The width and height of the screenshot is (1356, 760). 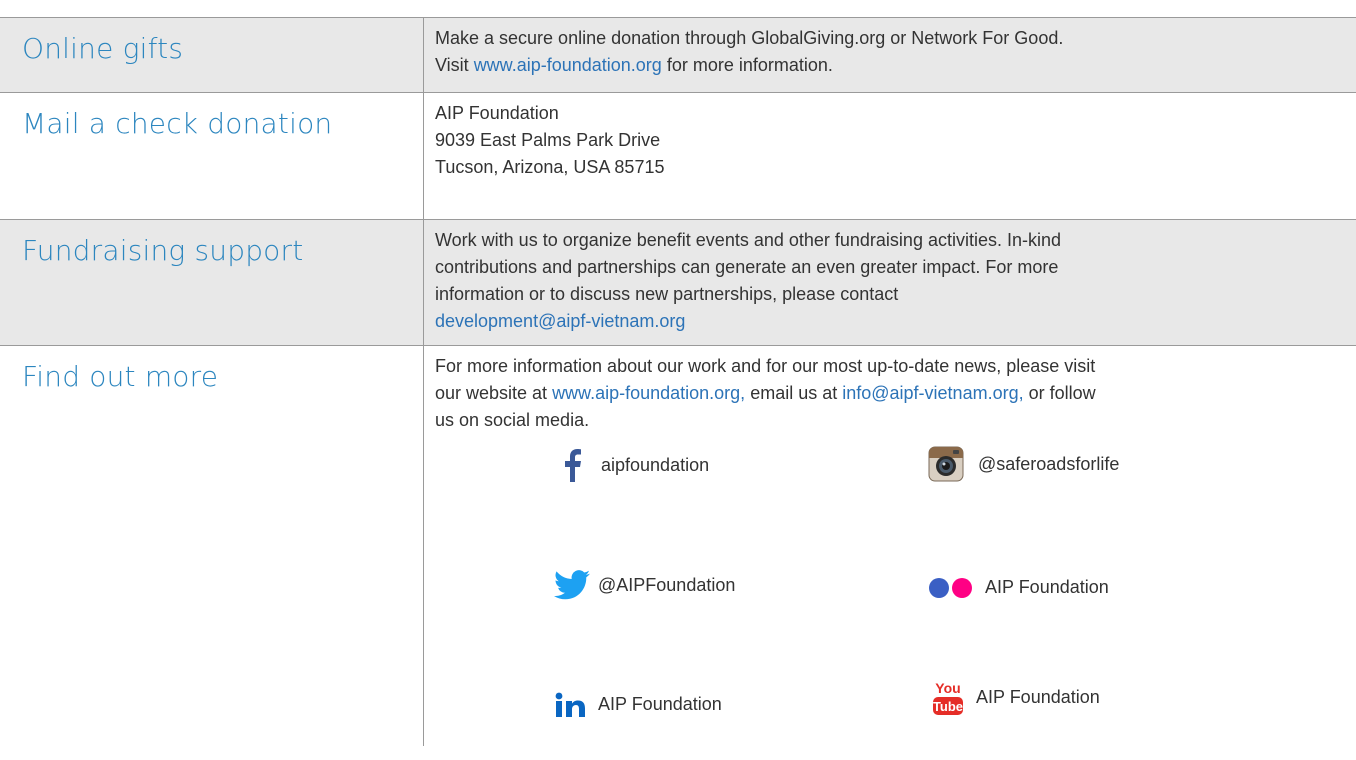 What do you see at coordinates (212, 156) in the screenshot?
I see `row-heading: Mail a check donation` at bounding box center [212, 156].